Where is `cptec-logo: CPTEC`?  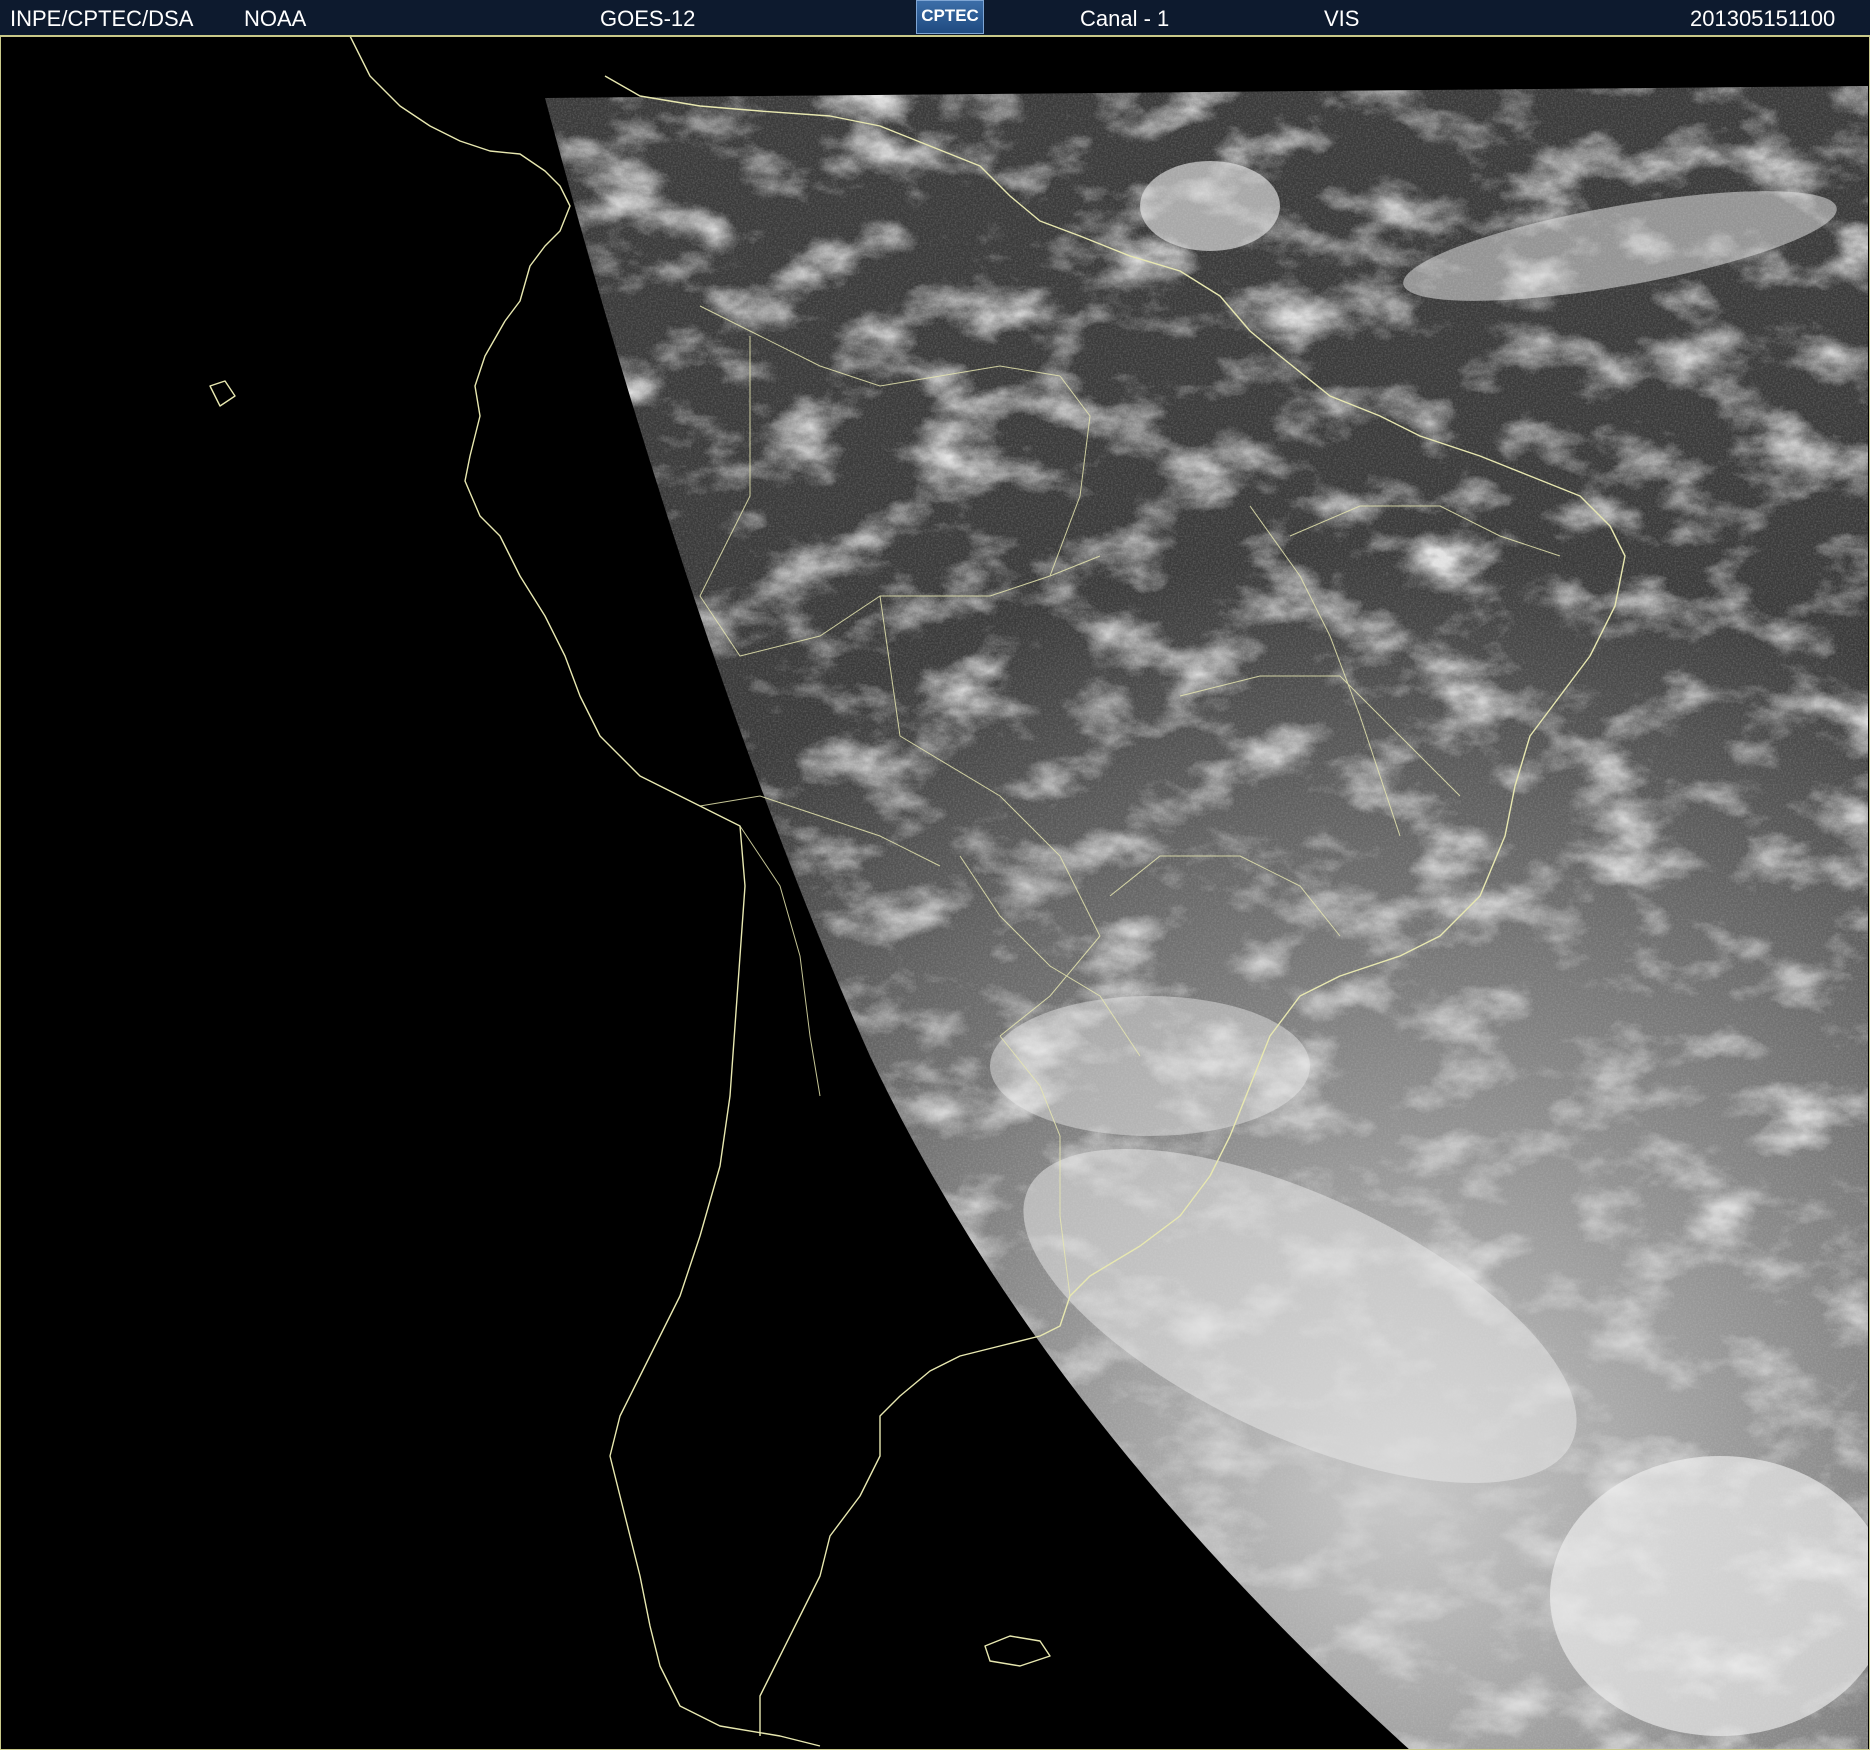 cptec-logo: CPTEC is located at coordinates (950, 17).